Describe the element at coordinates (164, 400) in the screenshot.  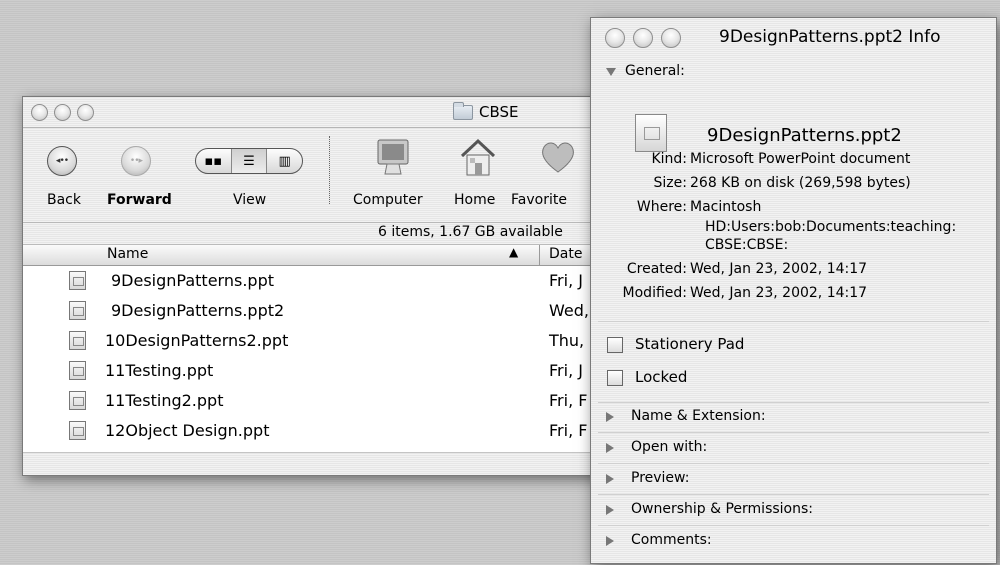
I see `file-name: 11Testing2.ppt` at that location.